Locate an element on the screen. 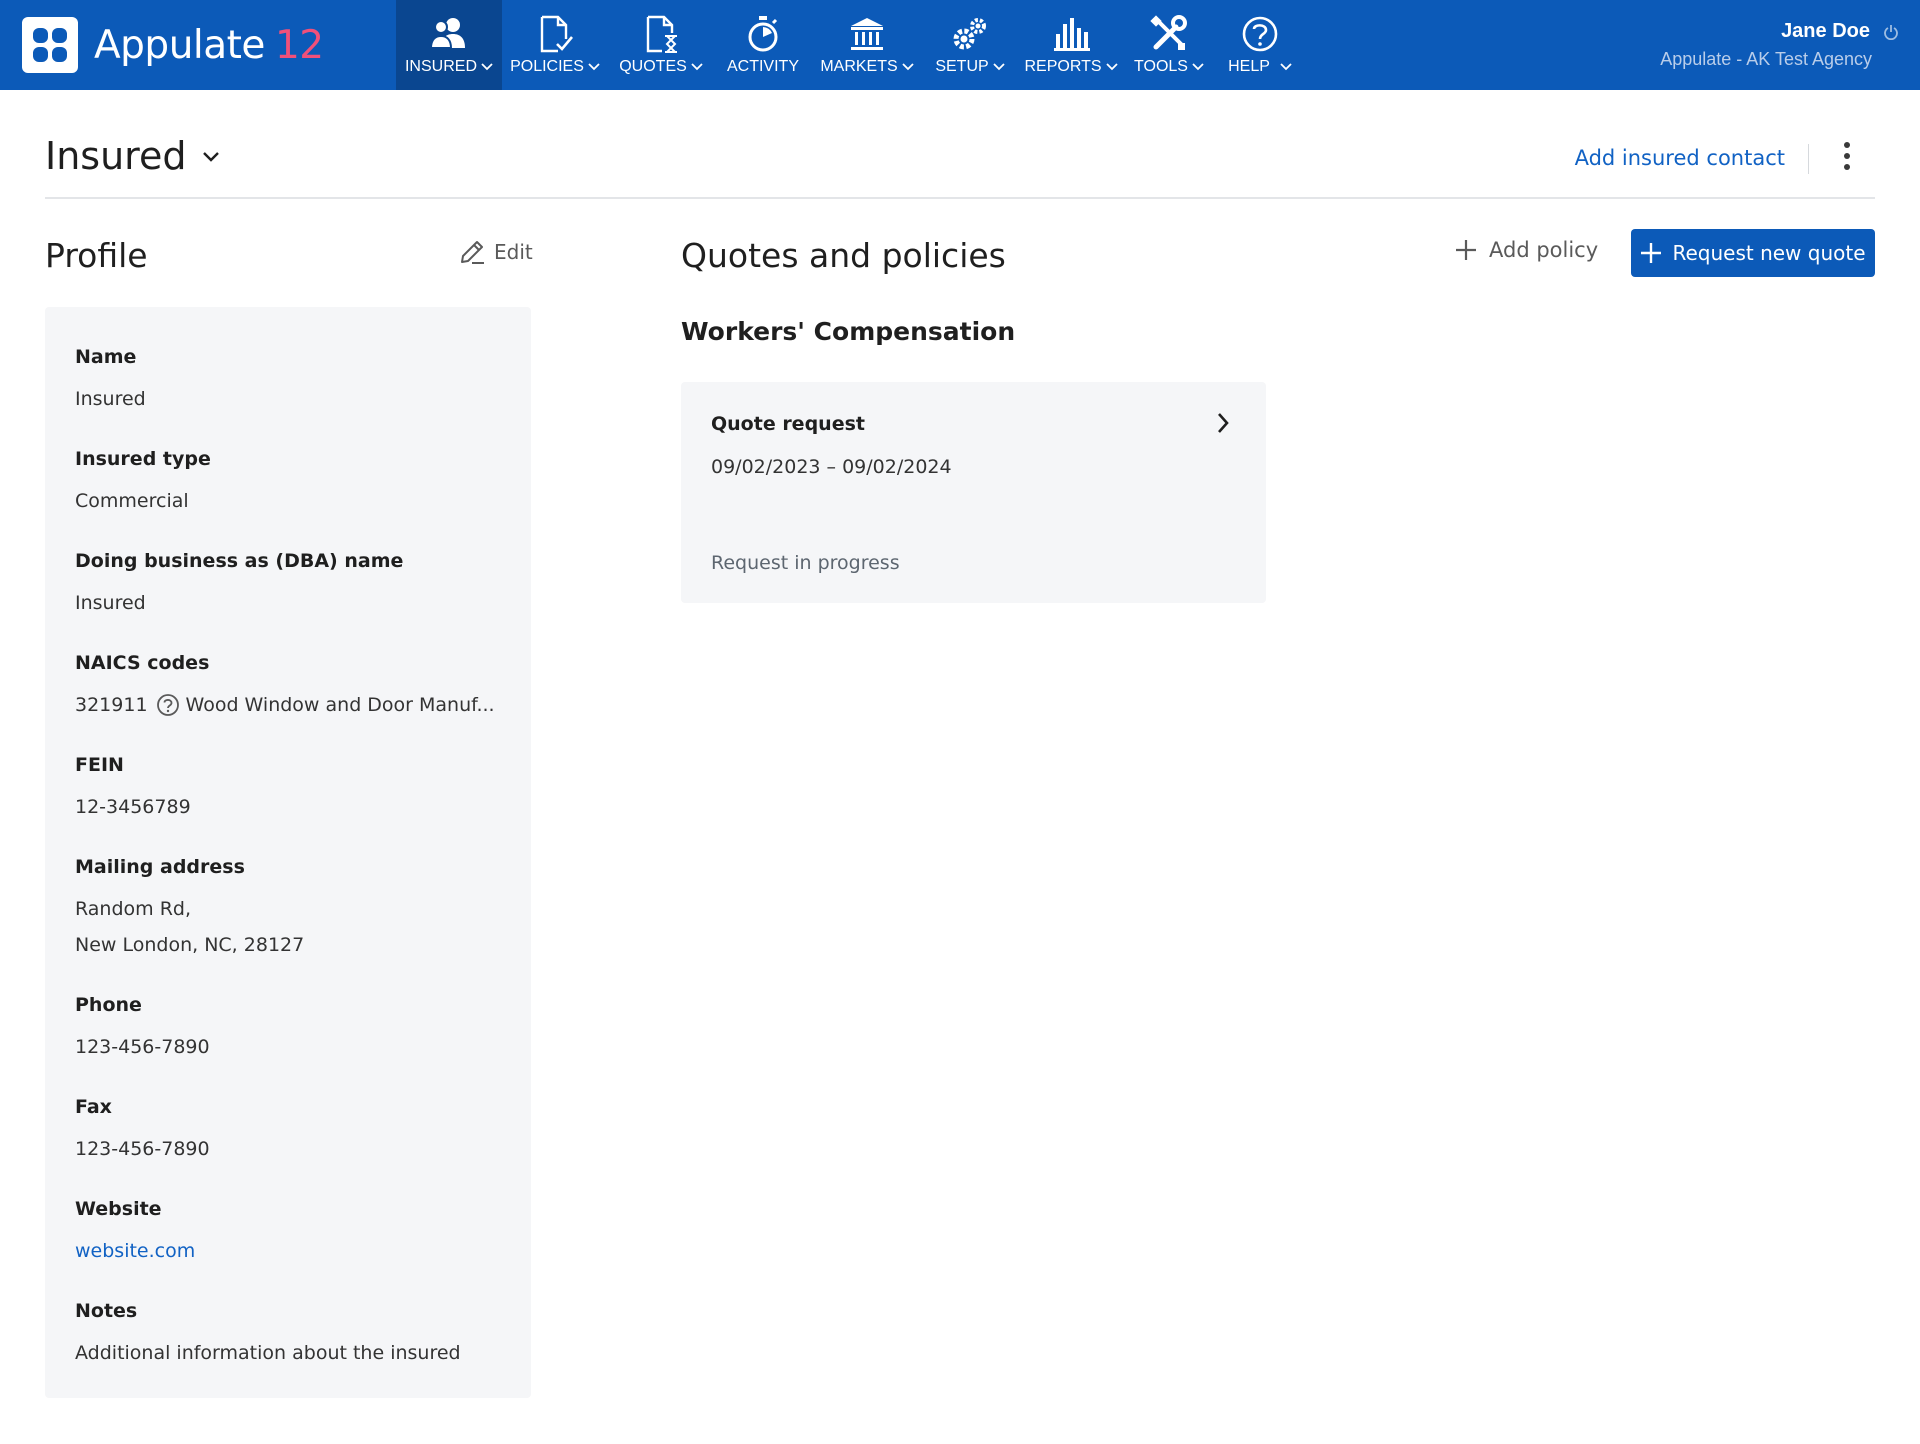 This screenshot has width=1920, height=1444. edit-profile-button: Edit is located at coordinates (495, 252).